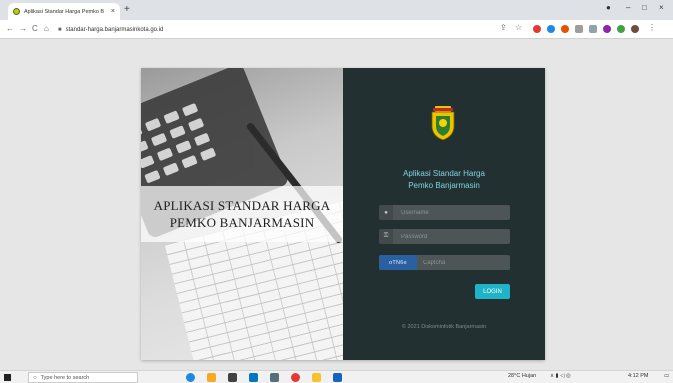 This screenshot has width=673, height=383. Describe the element at coordinates (522, 376) in the screenshot. I see `weather-widget: 28°C Hujan` at that location.